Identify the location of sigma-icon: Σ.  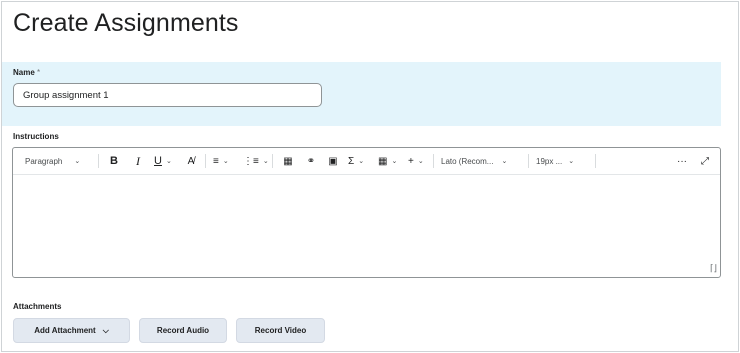
(351, 161).